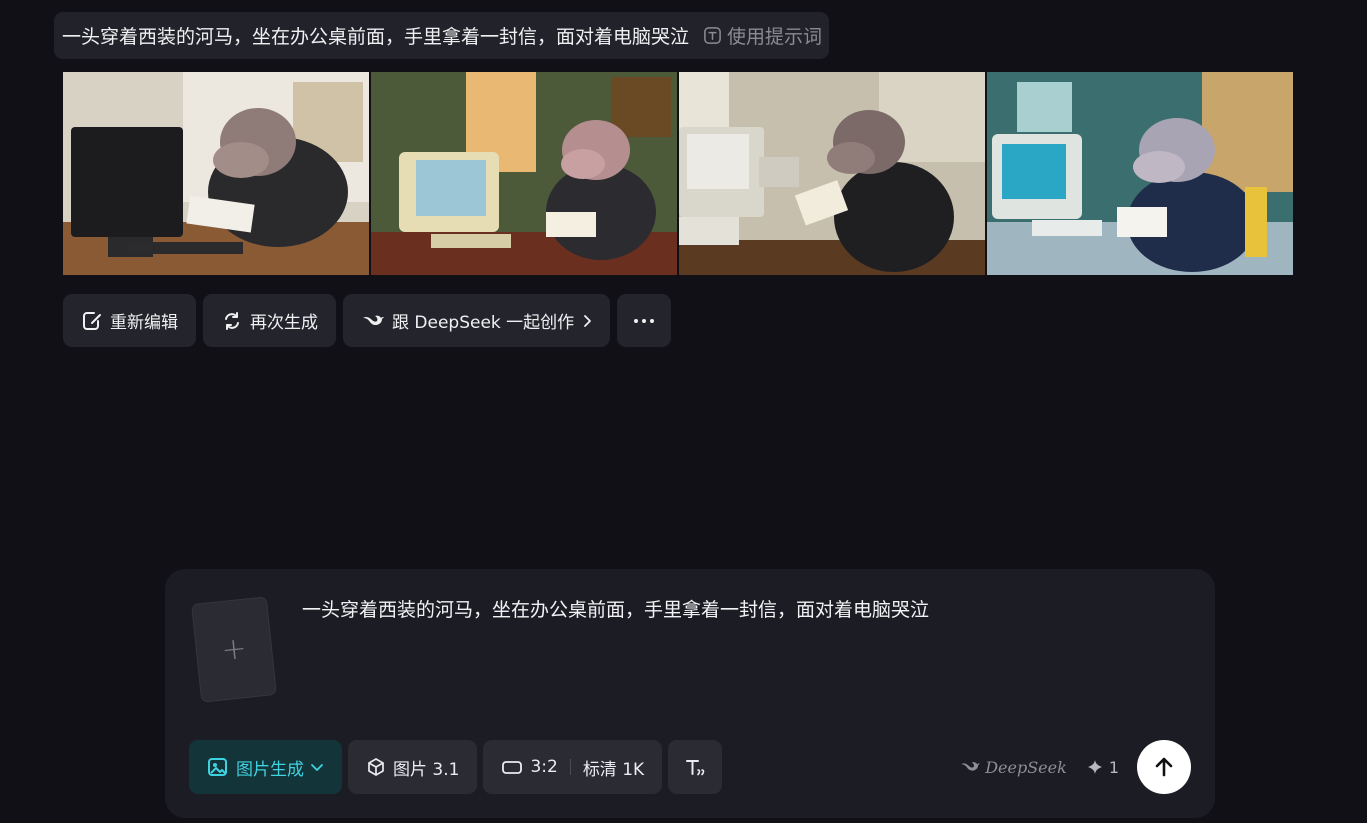  What do you see at coordinates (588, 320) in the screenshot?
I see `chevron-right-icon` at bounding box center [588, 320].